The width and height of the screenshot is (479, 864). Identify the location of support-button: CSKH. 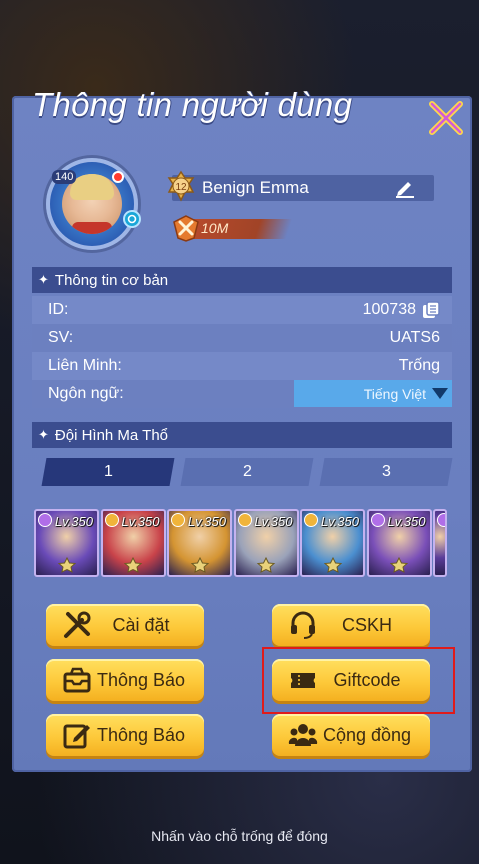
(351, 625).